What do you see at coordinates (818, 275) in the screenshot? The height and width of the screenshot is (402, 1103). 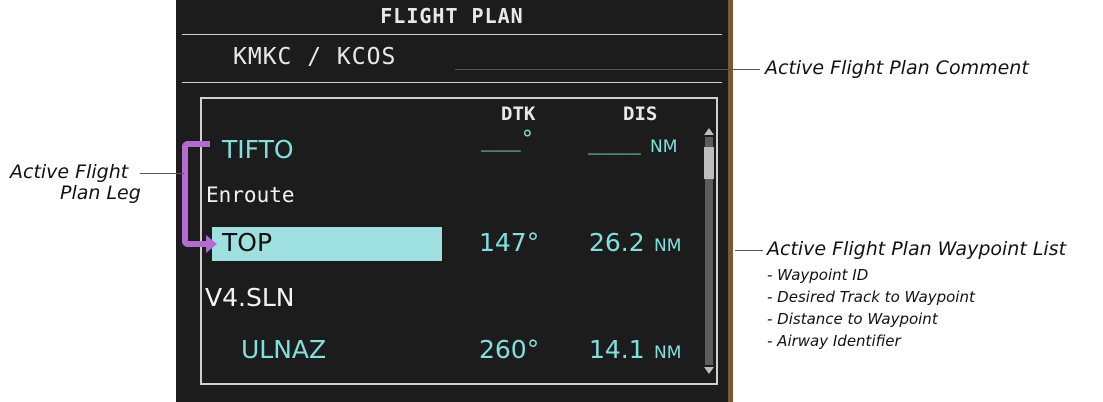 I see `callout-list-item: - Waypoint ID` at bounding box center [818, 275].